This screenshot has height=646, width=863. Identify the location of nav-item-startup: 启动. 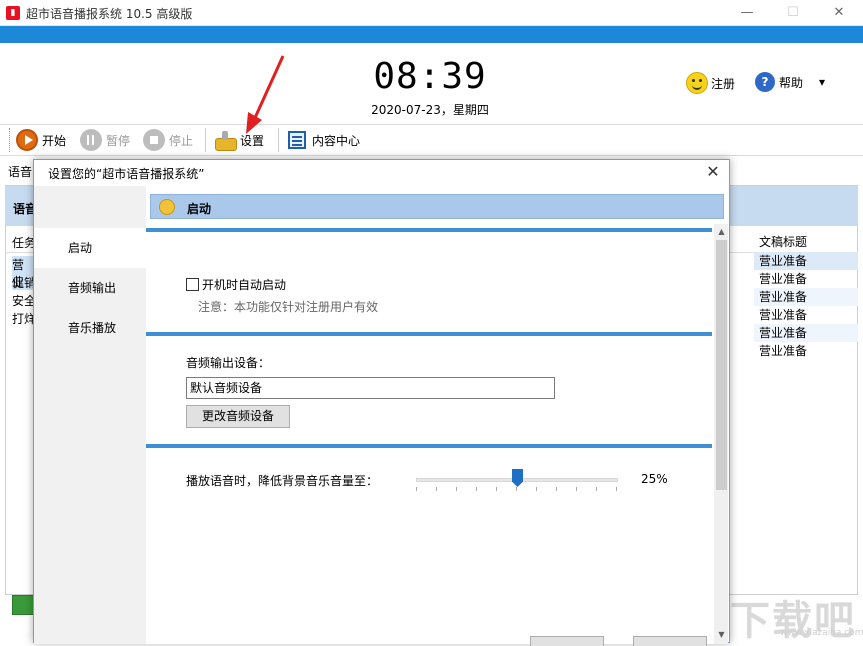
(90, 248).